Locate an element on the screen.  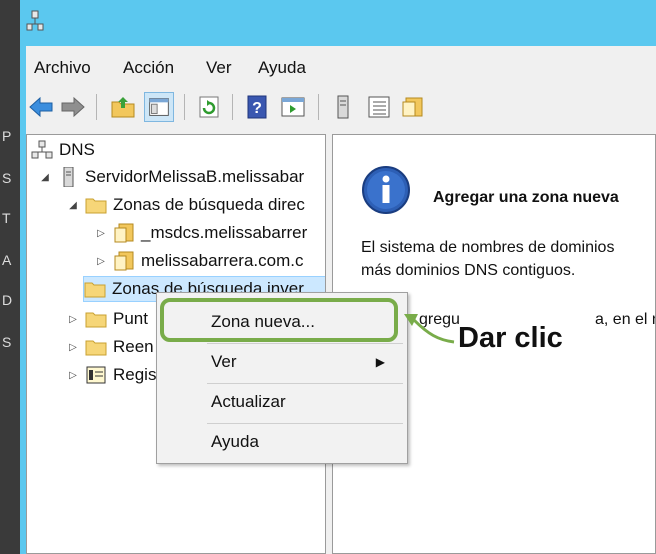
info-icon is located at coordinates (386, 190).